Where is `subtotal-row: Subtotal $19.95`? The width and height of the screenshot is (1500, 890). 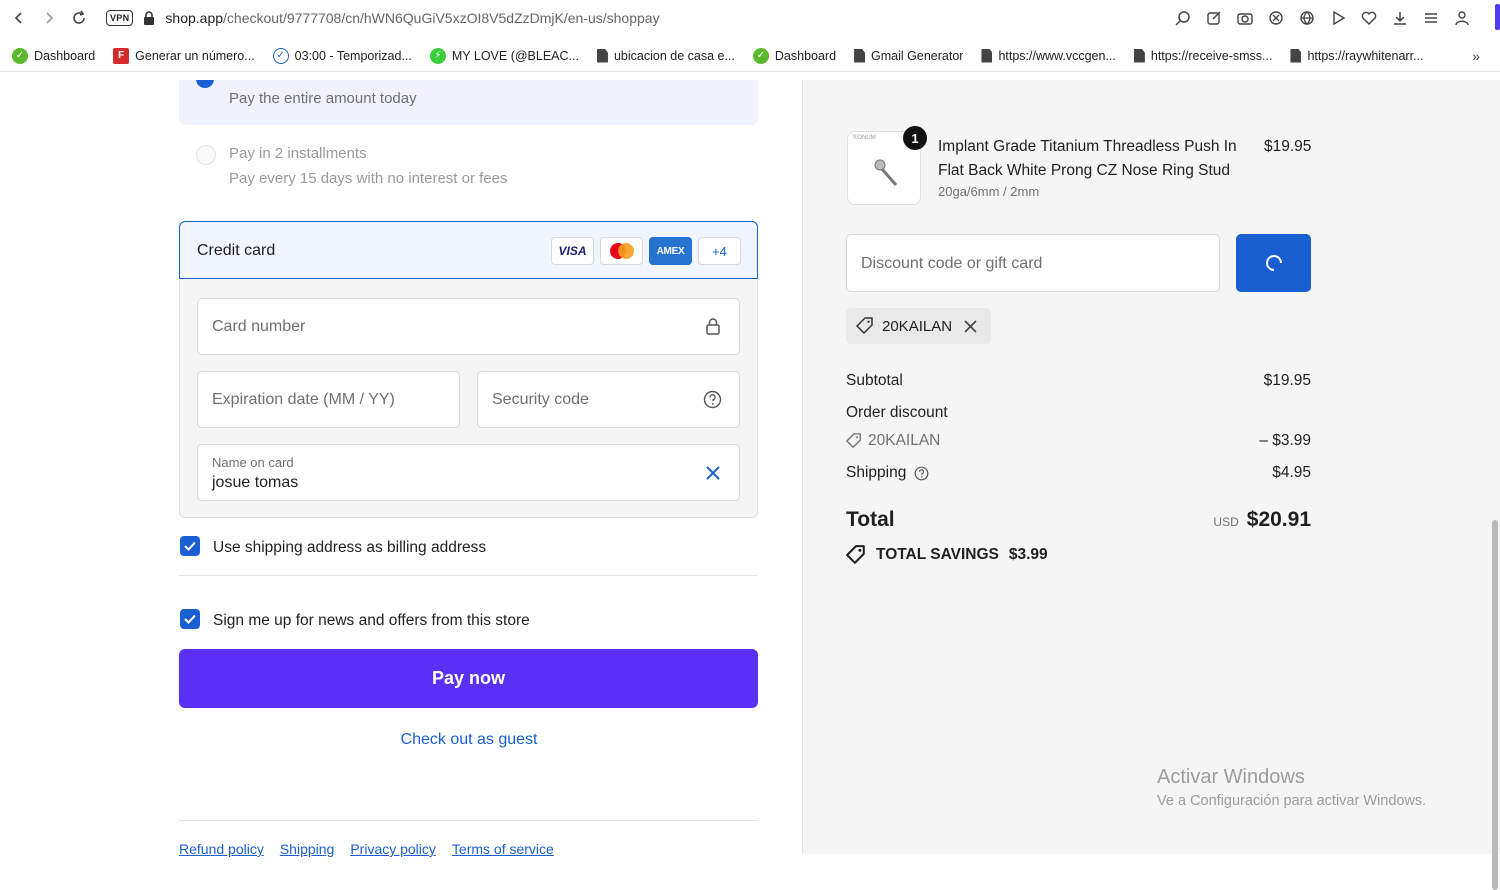
subtotal-row: Subtotal $19.95 is located at coordinates (1078, 381).